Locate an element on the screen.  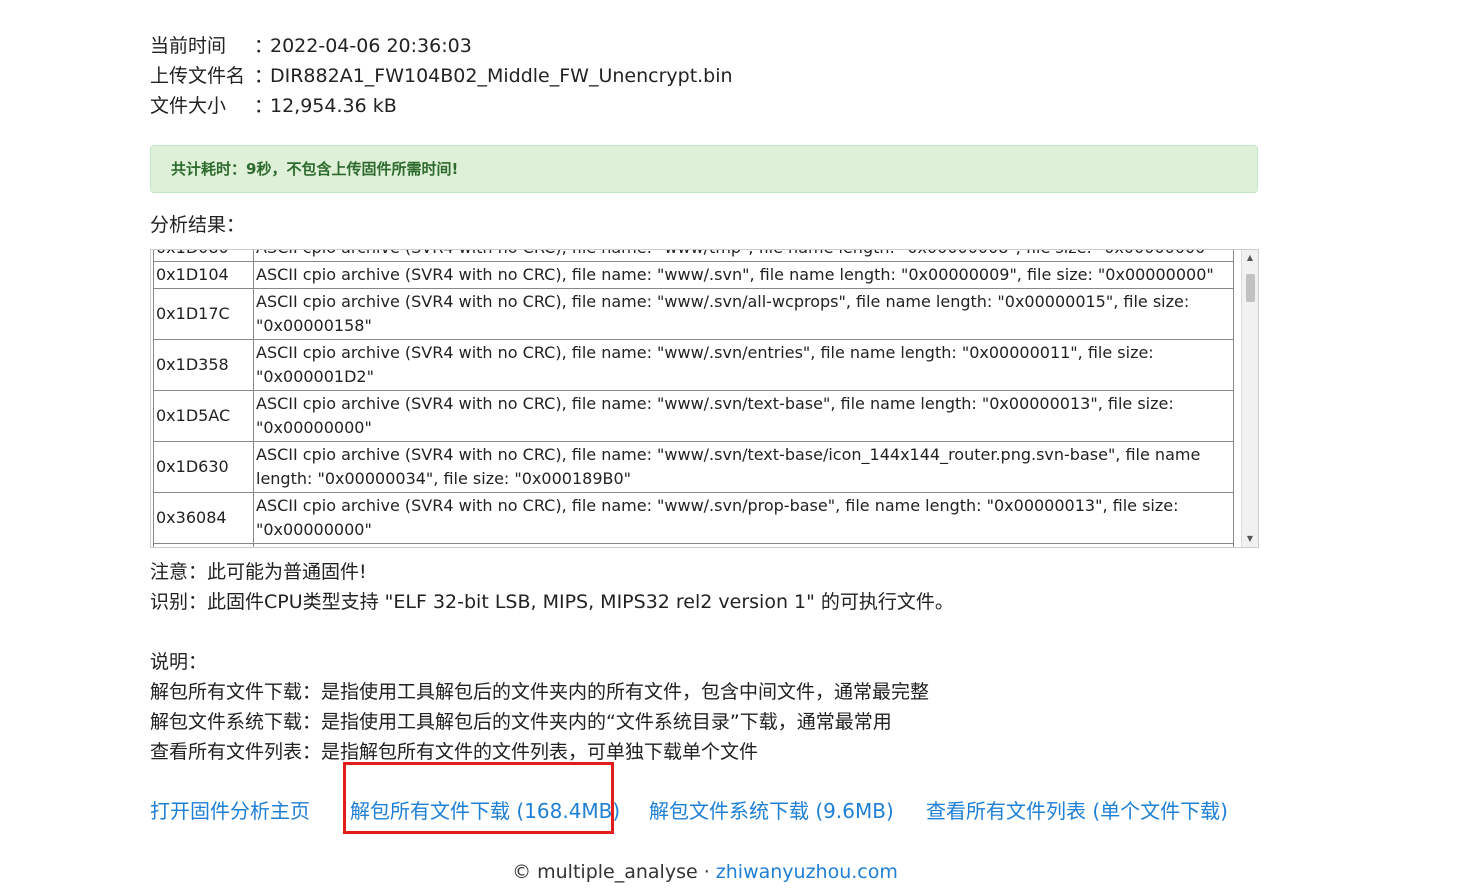
vertical-scrollbar: ▲ ▼ is located at coordinates (1249, 398).